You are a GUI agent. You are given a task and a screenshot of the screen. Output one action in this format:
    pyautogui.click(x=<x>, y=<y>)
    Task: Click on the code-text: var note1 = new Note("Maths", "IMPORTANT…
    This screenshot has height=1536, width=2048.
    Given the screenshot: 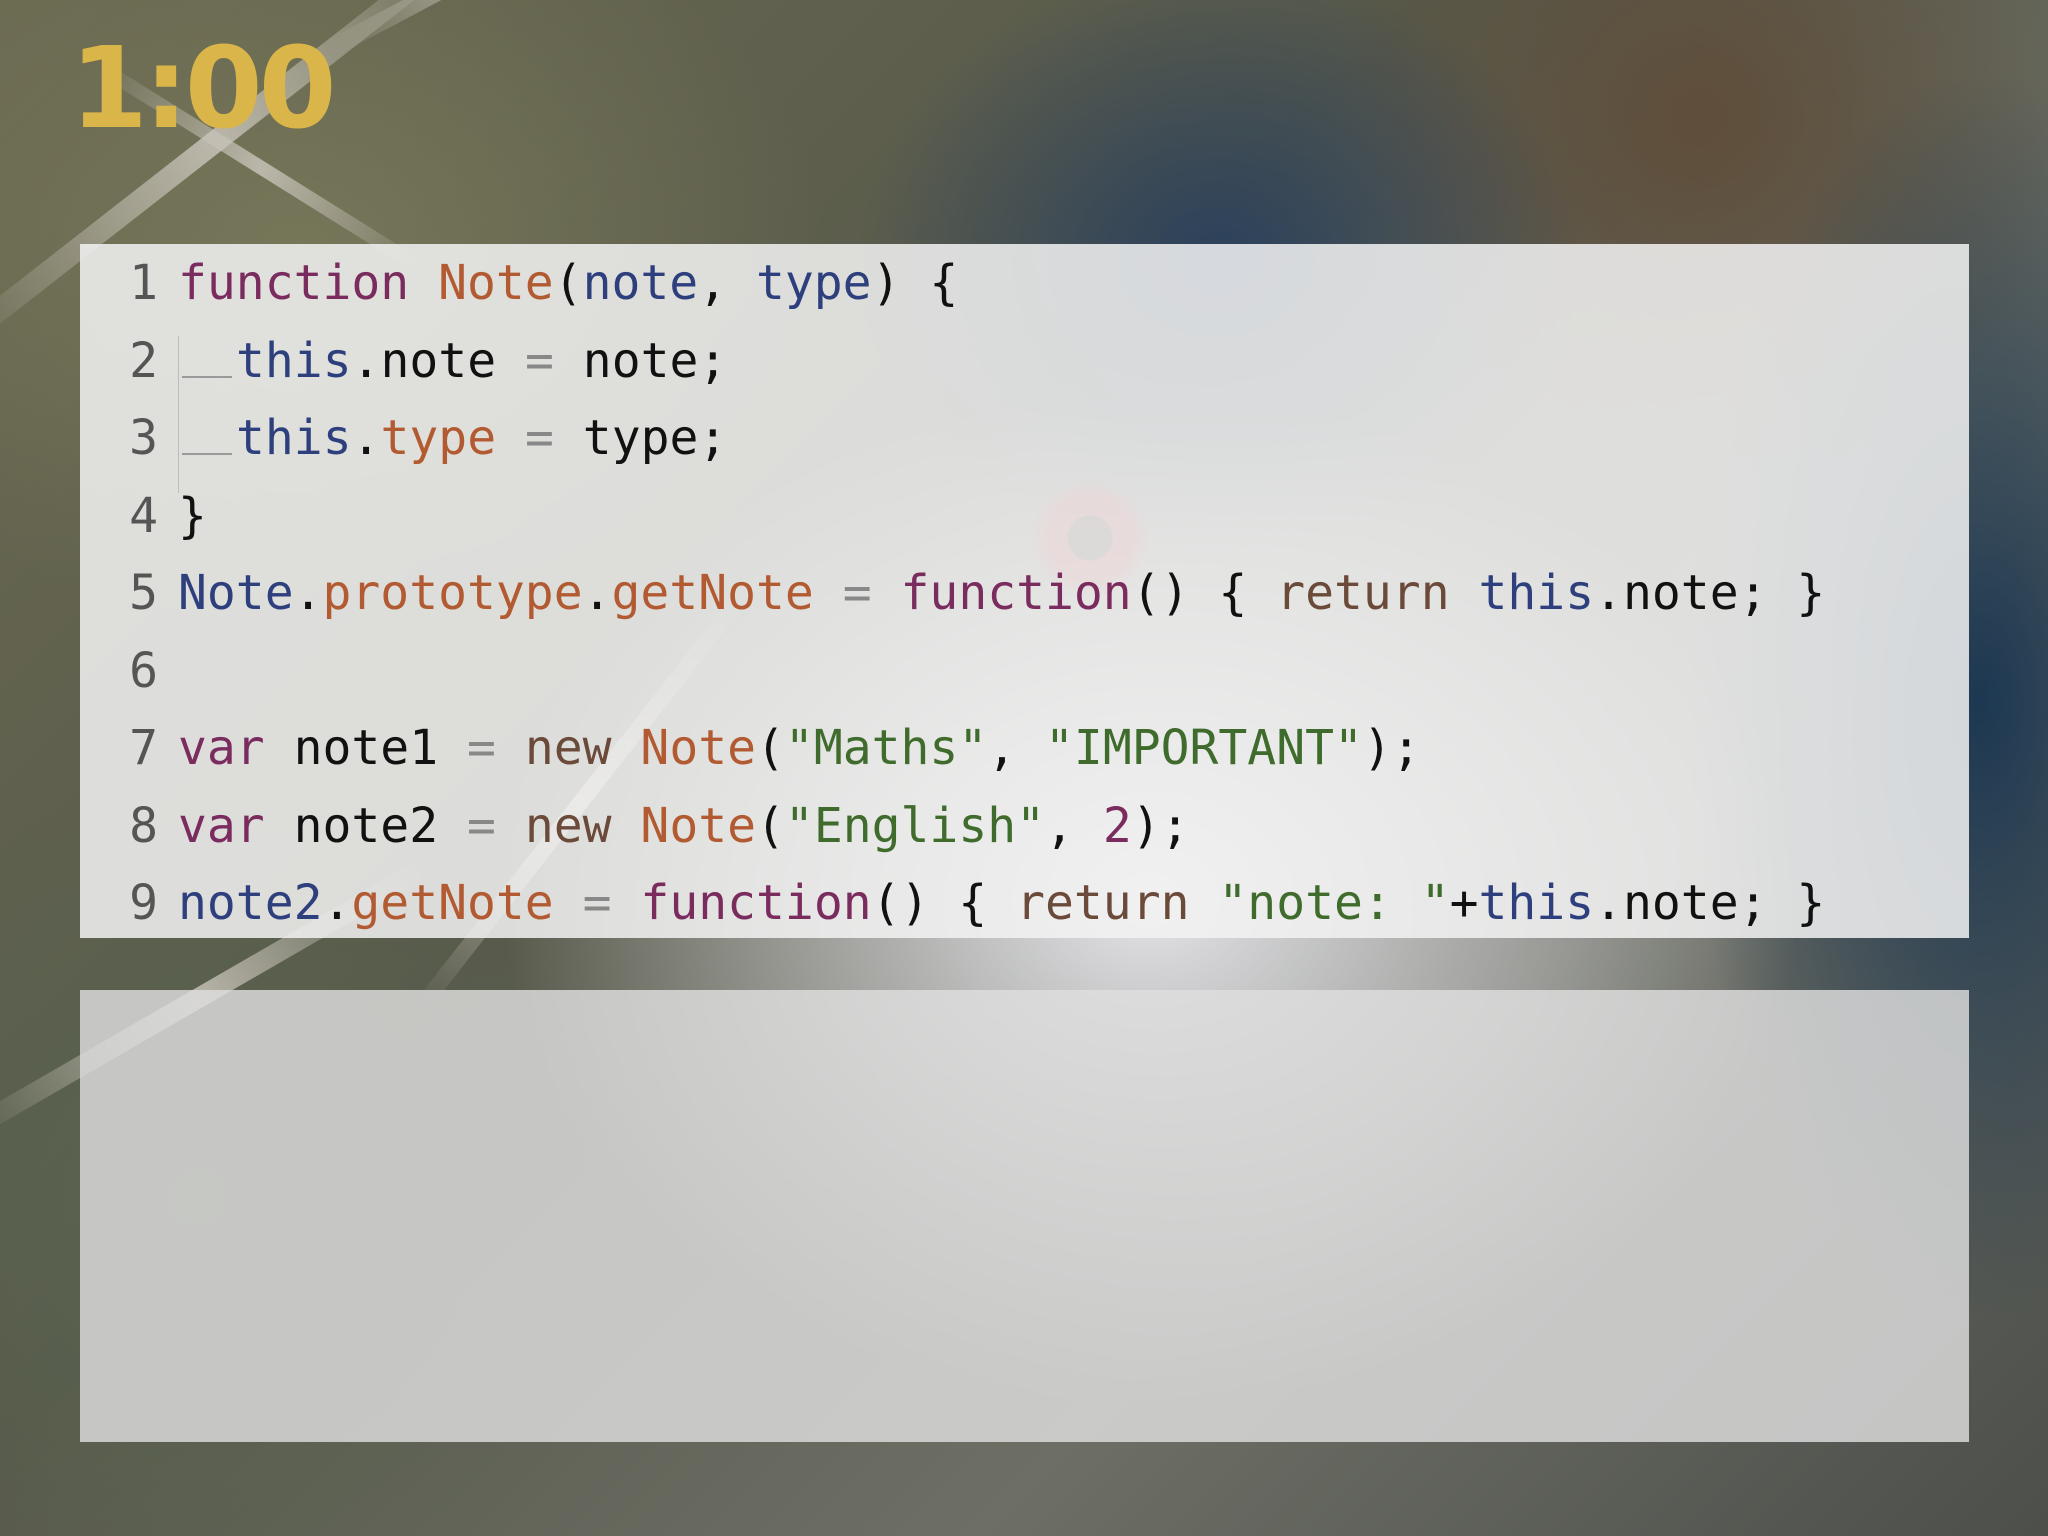 What is the action you would take?
    pyautogui.click(x=799, y=748)
    